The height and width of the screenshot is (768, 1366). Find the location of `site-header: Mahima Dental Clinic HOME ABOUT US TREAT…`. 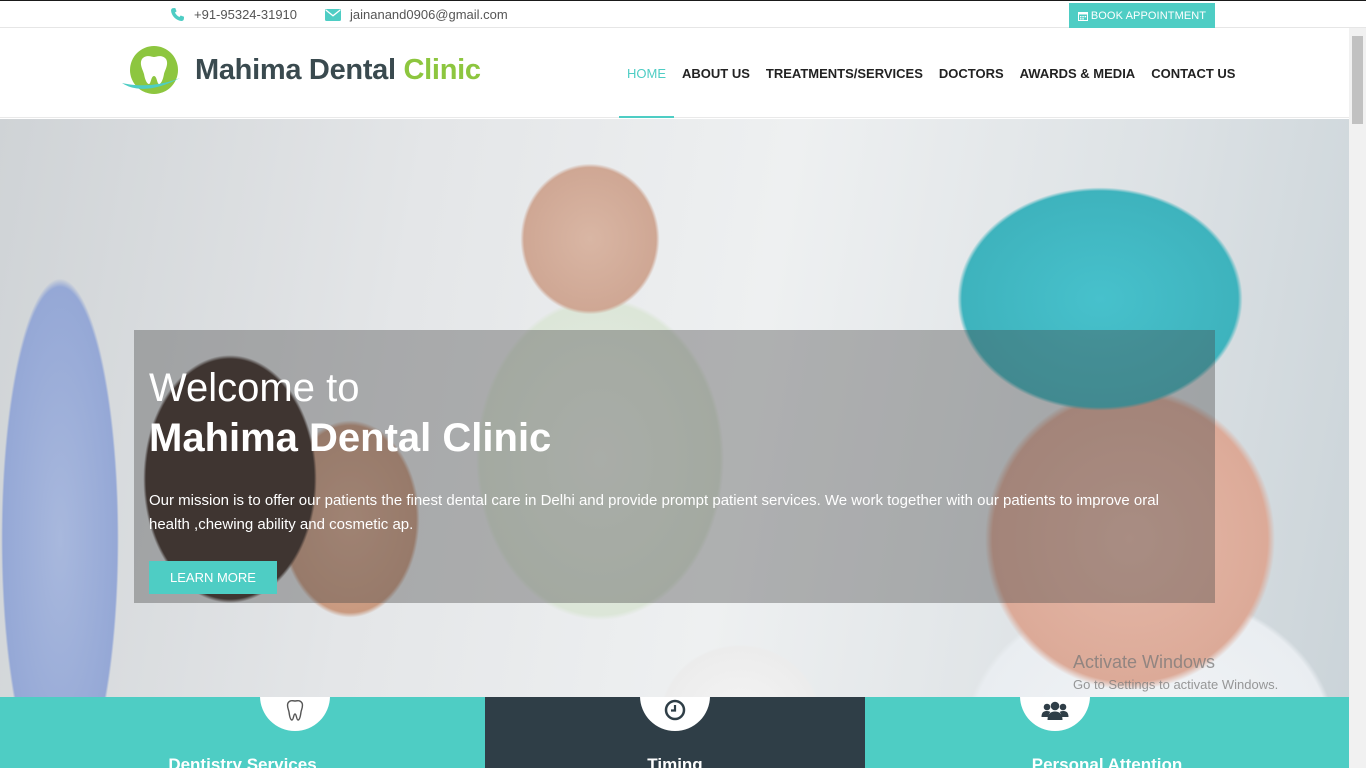

site-header: Mahima Dental Clinic HOME ABOUT US TREAT… is located at coordinates (674, 73).